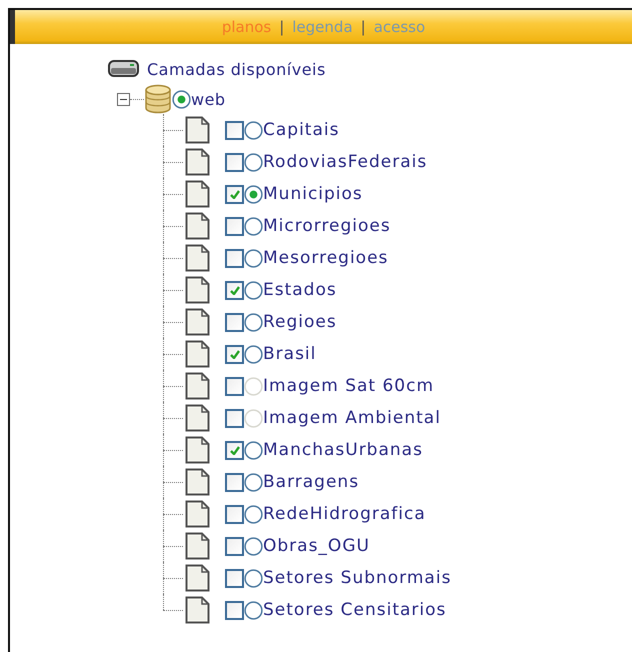 This screenshot has height=652, width=632. What do you see at coordinates (354, 610) in the screenshot?
I see `layer-label: Setores Censitarios` at bounding box center [354, 610].